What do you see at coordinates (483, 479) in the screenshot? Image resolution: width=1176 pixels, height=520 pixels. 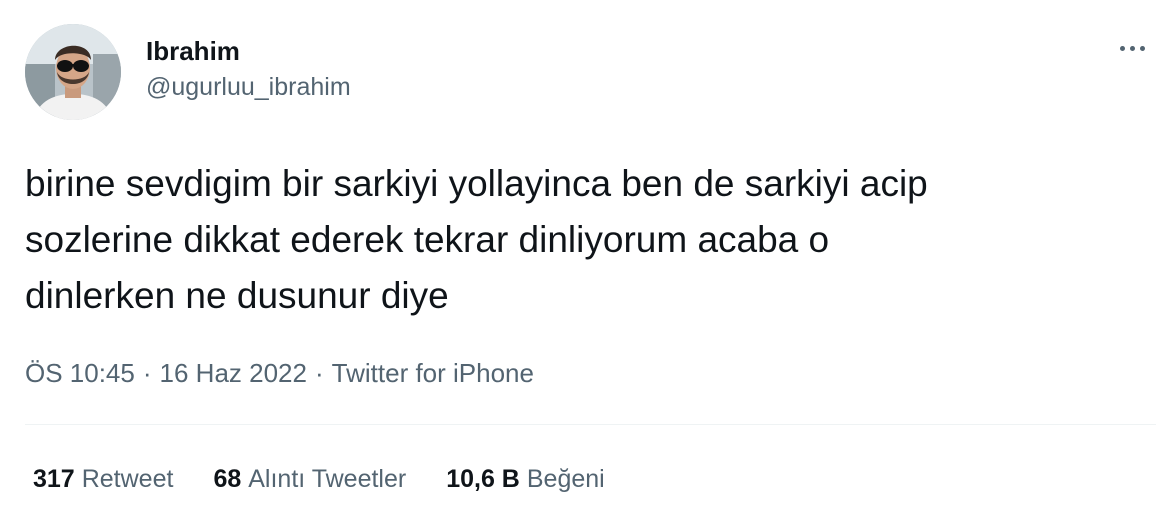 I see `likes-count: 10,6 B` at bounding box center [483, 479].